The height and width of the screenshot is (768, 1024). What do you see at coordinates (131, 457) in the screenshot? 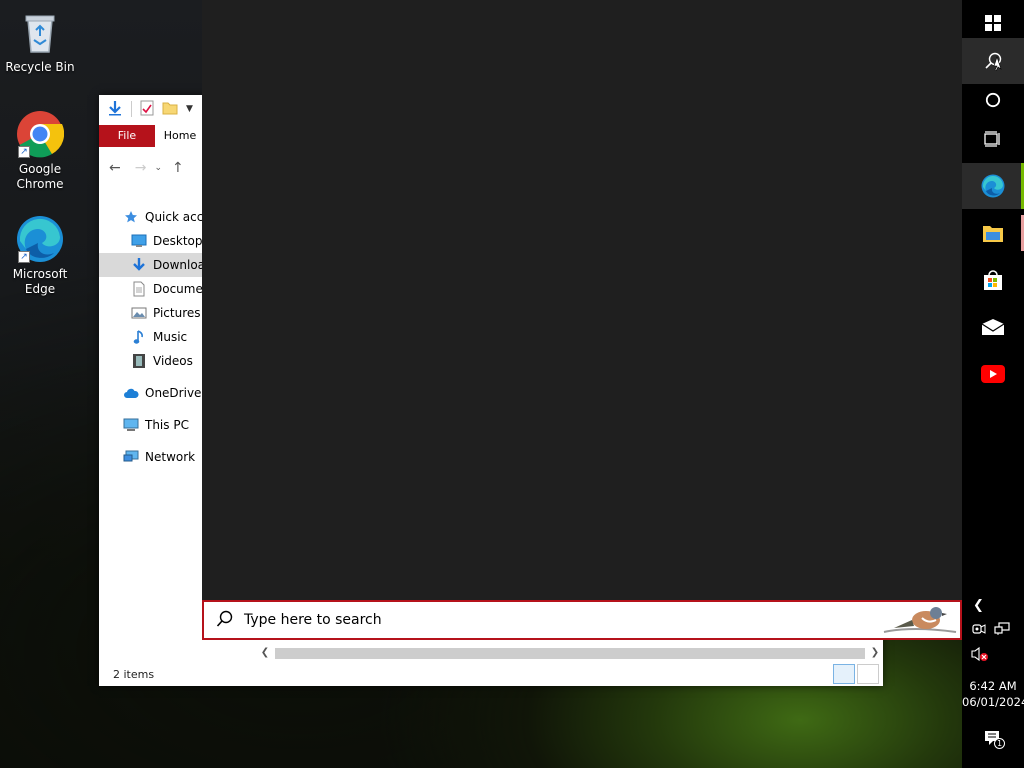
I see `network-icon` at bounding box center [131, 457].